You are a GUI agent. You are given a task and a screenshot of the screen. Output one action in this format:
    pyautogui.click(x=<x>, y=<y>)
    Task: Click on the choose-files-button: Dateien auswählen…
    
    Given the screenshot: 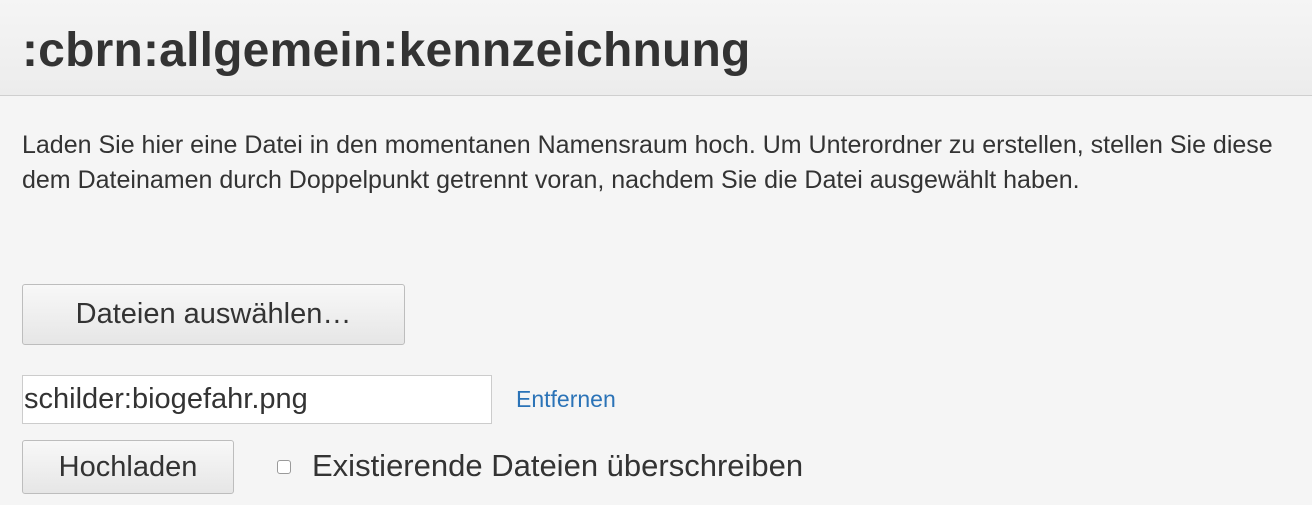 What is the action you would take?
    pyautogui.click(x=213, y=314)
    